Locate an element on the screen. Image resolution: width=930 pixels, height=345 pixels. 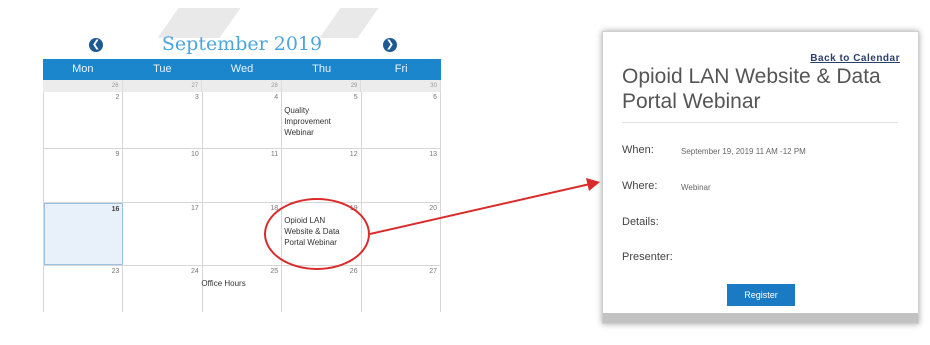
where-label: Where: is located at coordinates (640, 186).